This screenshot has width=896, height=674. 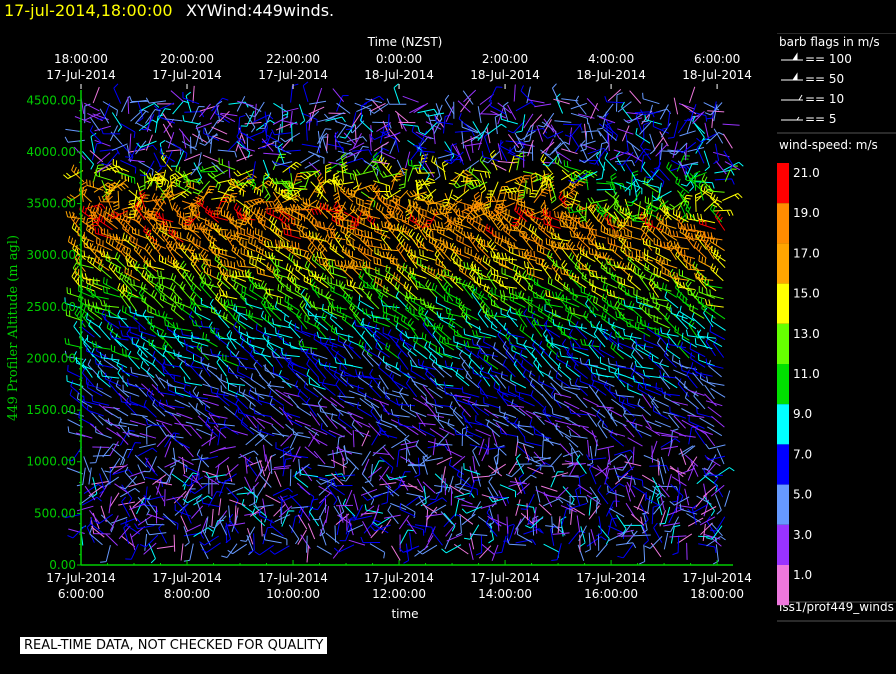 I want to click on speed-level-label: 13.0, so click(x=806, y=334).